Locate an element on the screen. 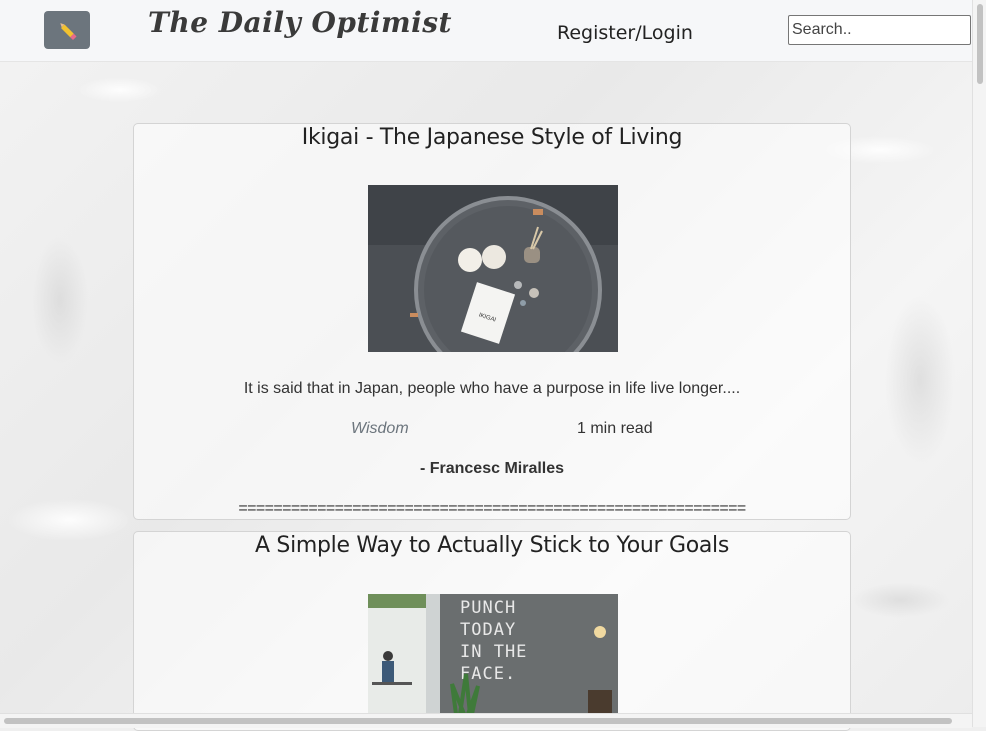 The width and height of the screenshot is (986, 731). vertical-scrollbar is located at coordinates (979, 363).